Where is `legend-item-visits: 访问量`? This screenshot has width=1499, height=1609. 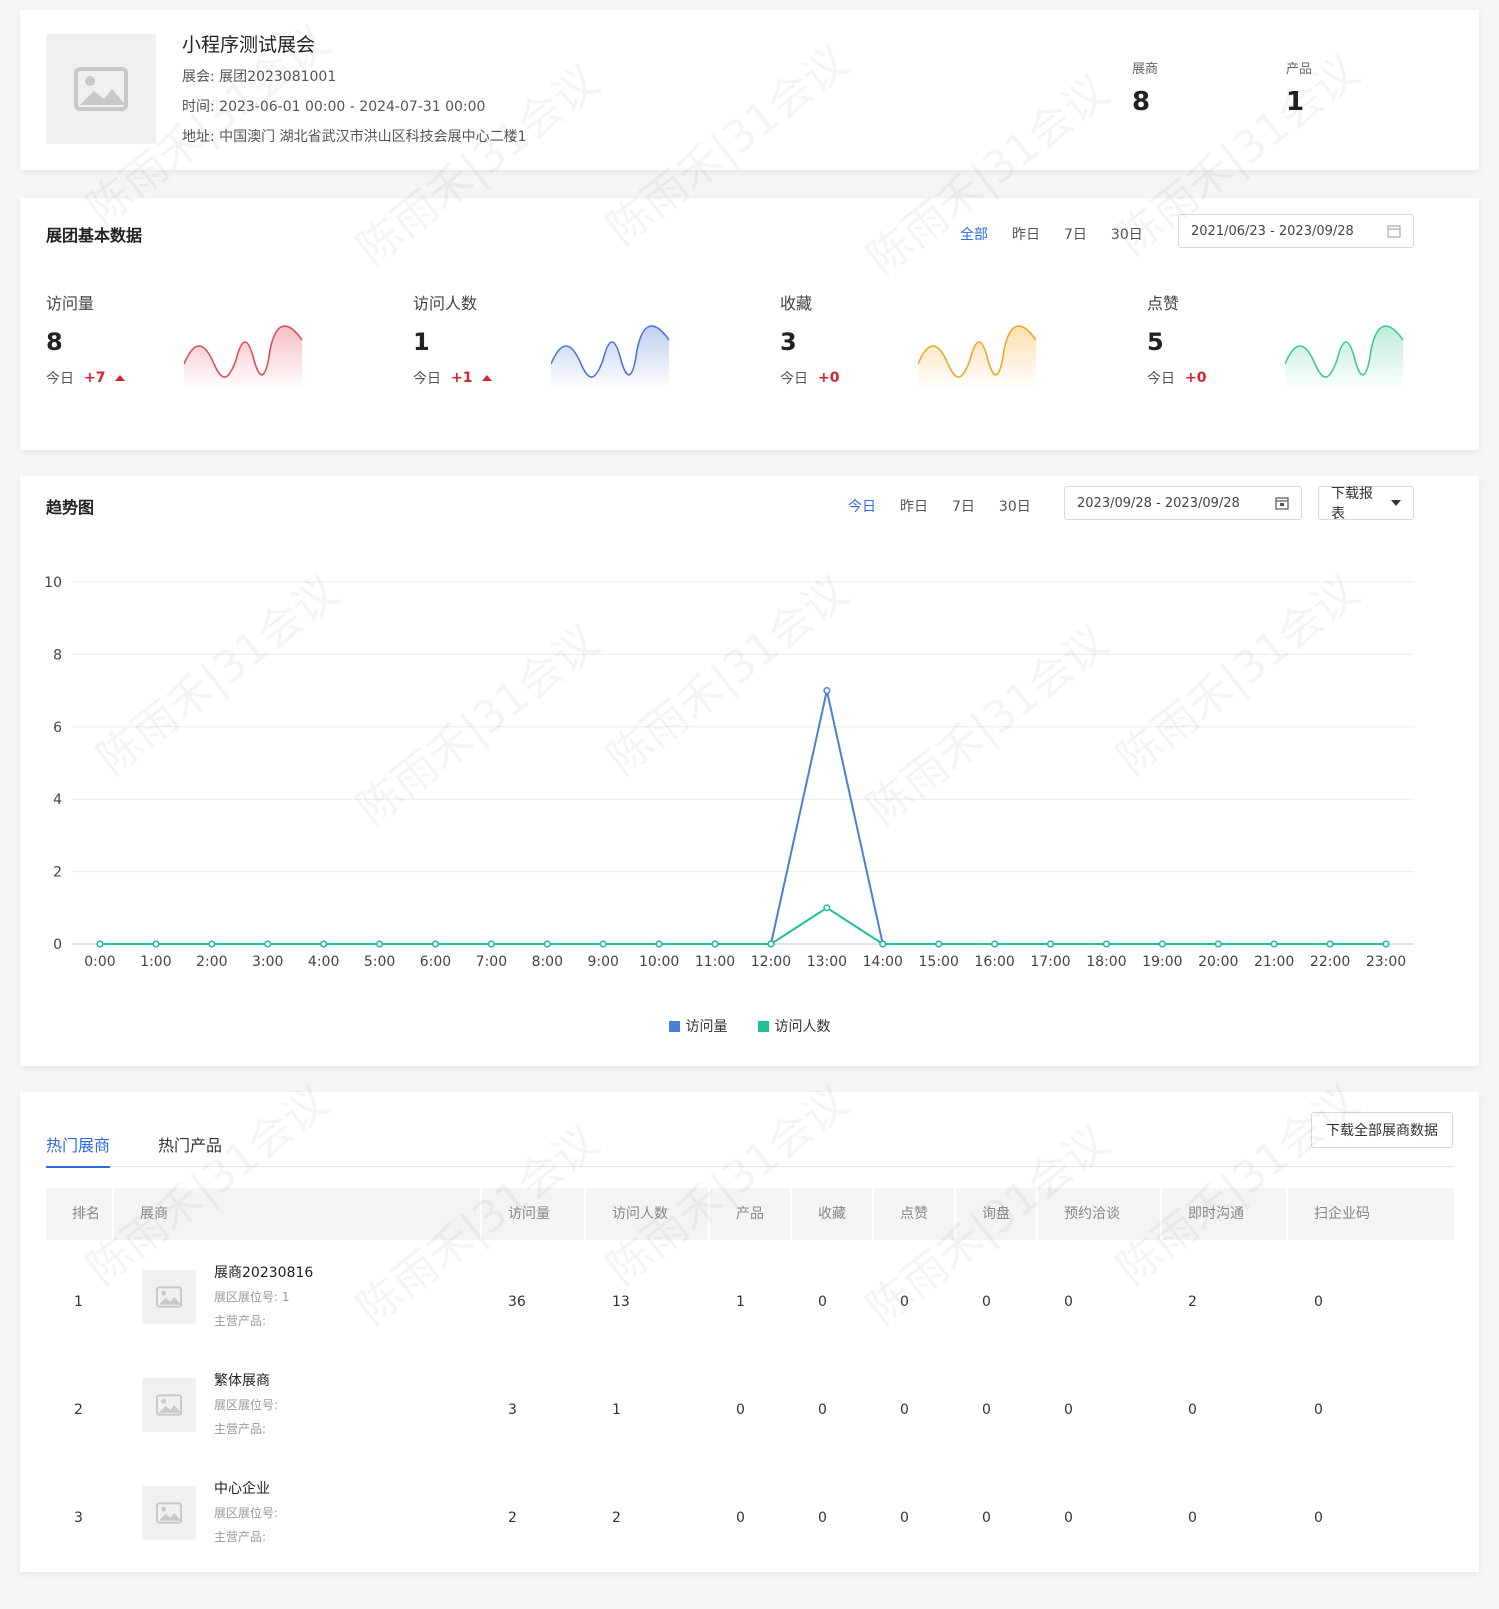
legend-item-visits: 访问量 is located at coordinates (698, 1026).